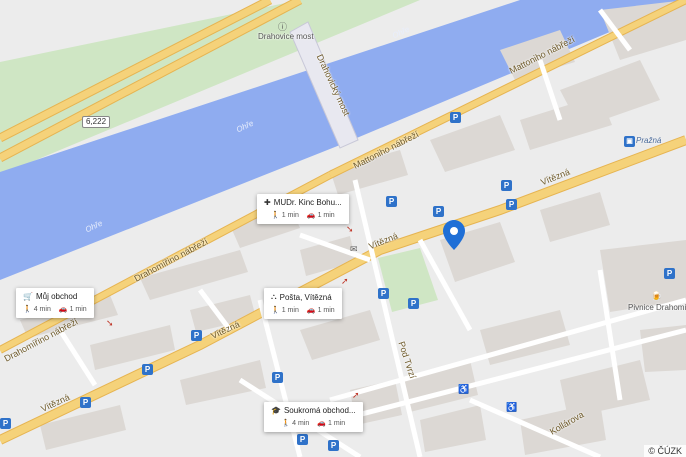 This screenshot has width=686, height=457. Describe the element at coordinates (28, 296) in the screenshot. I see `shopping-cart-icon: 🛒` at that location.